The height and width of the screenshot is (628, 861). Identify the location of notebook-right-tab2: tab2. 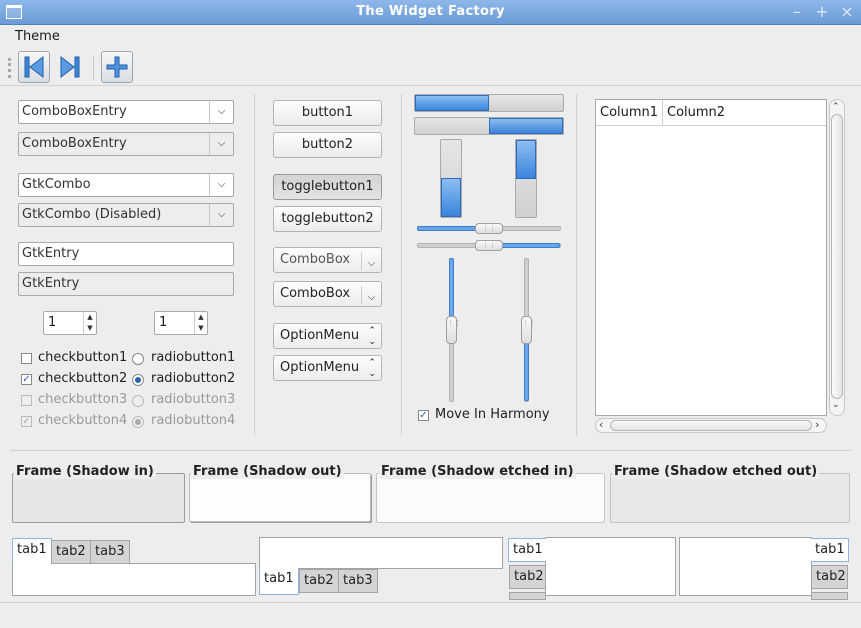
(829, 577).